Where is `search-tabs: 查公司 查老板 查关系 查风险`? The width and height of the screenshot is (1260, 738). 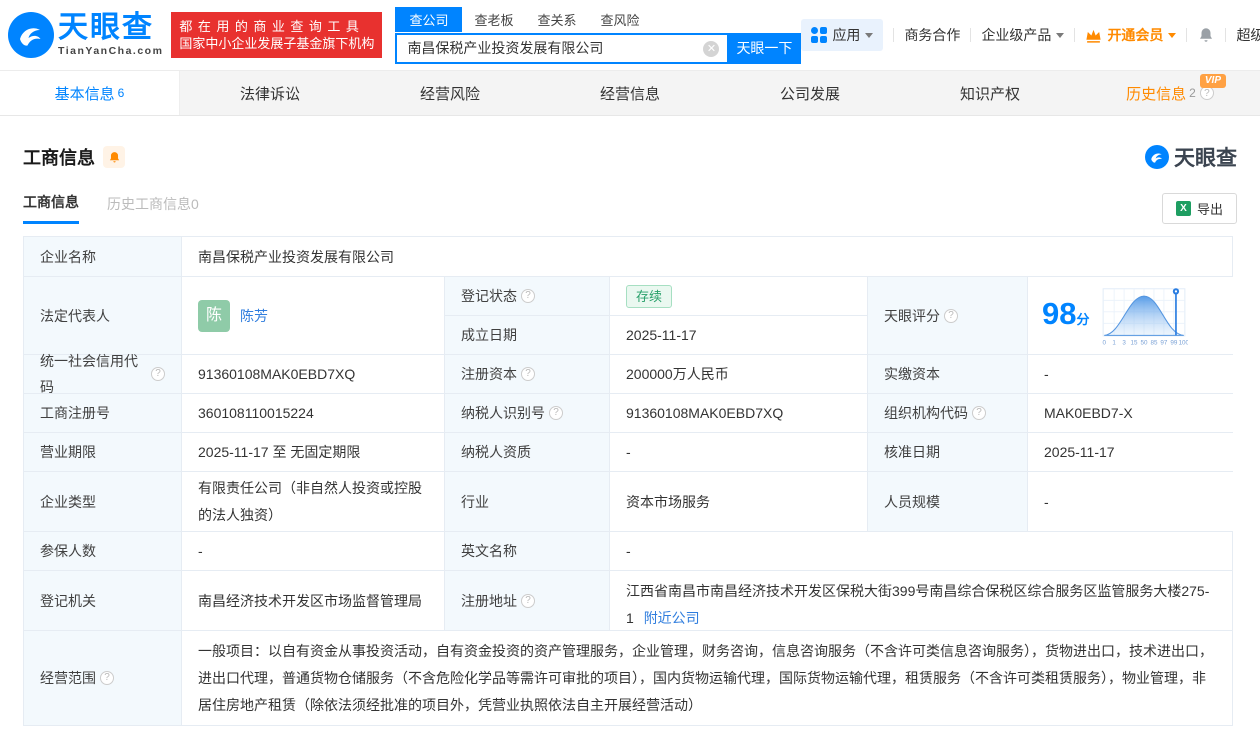
search-tabs: 查公司 查老板 查关系 查风险 is located at coordinates (598, 19).